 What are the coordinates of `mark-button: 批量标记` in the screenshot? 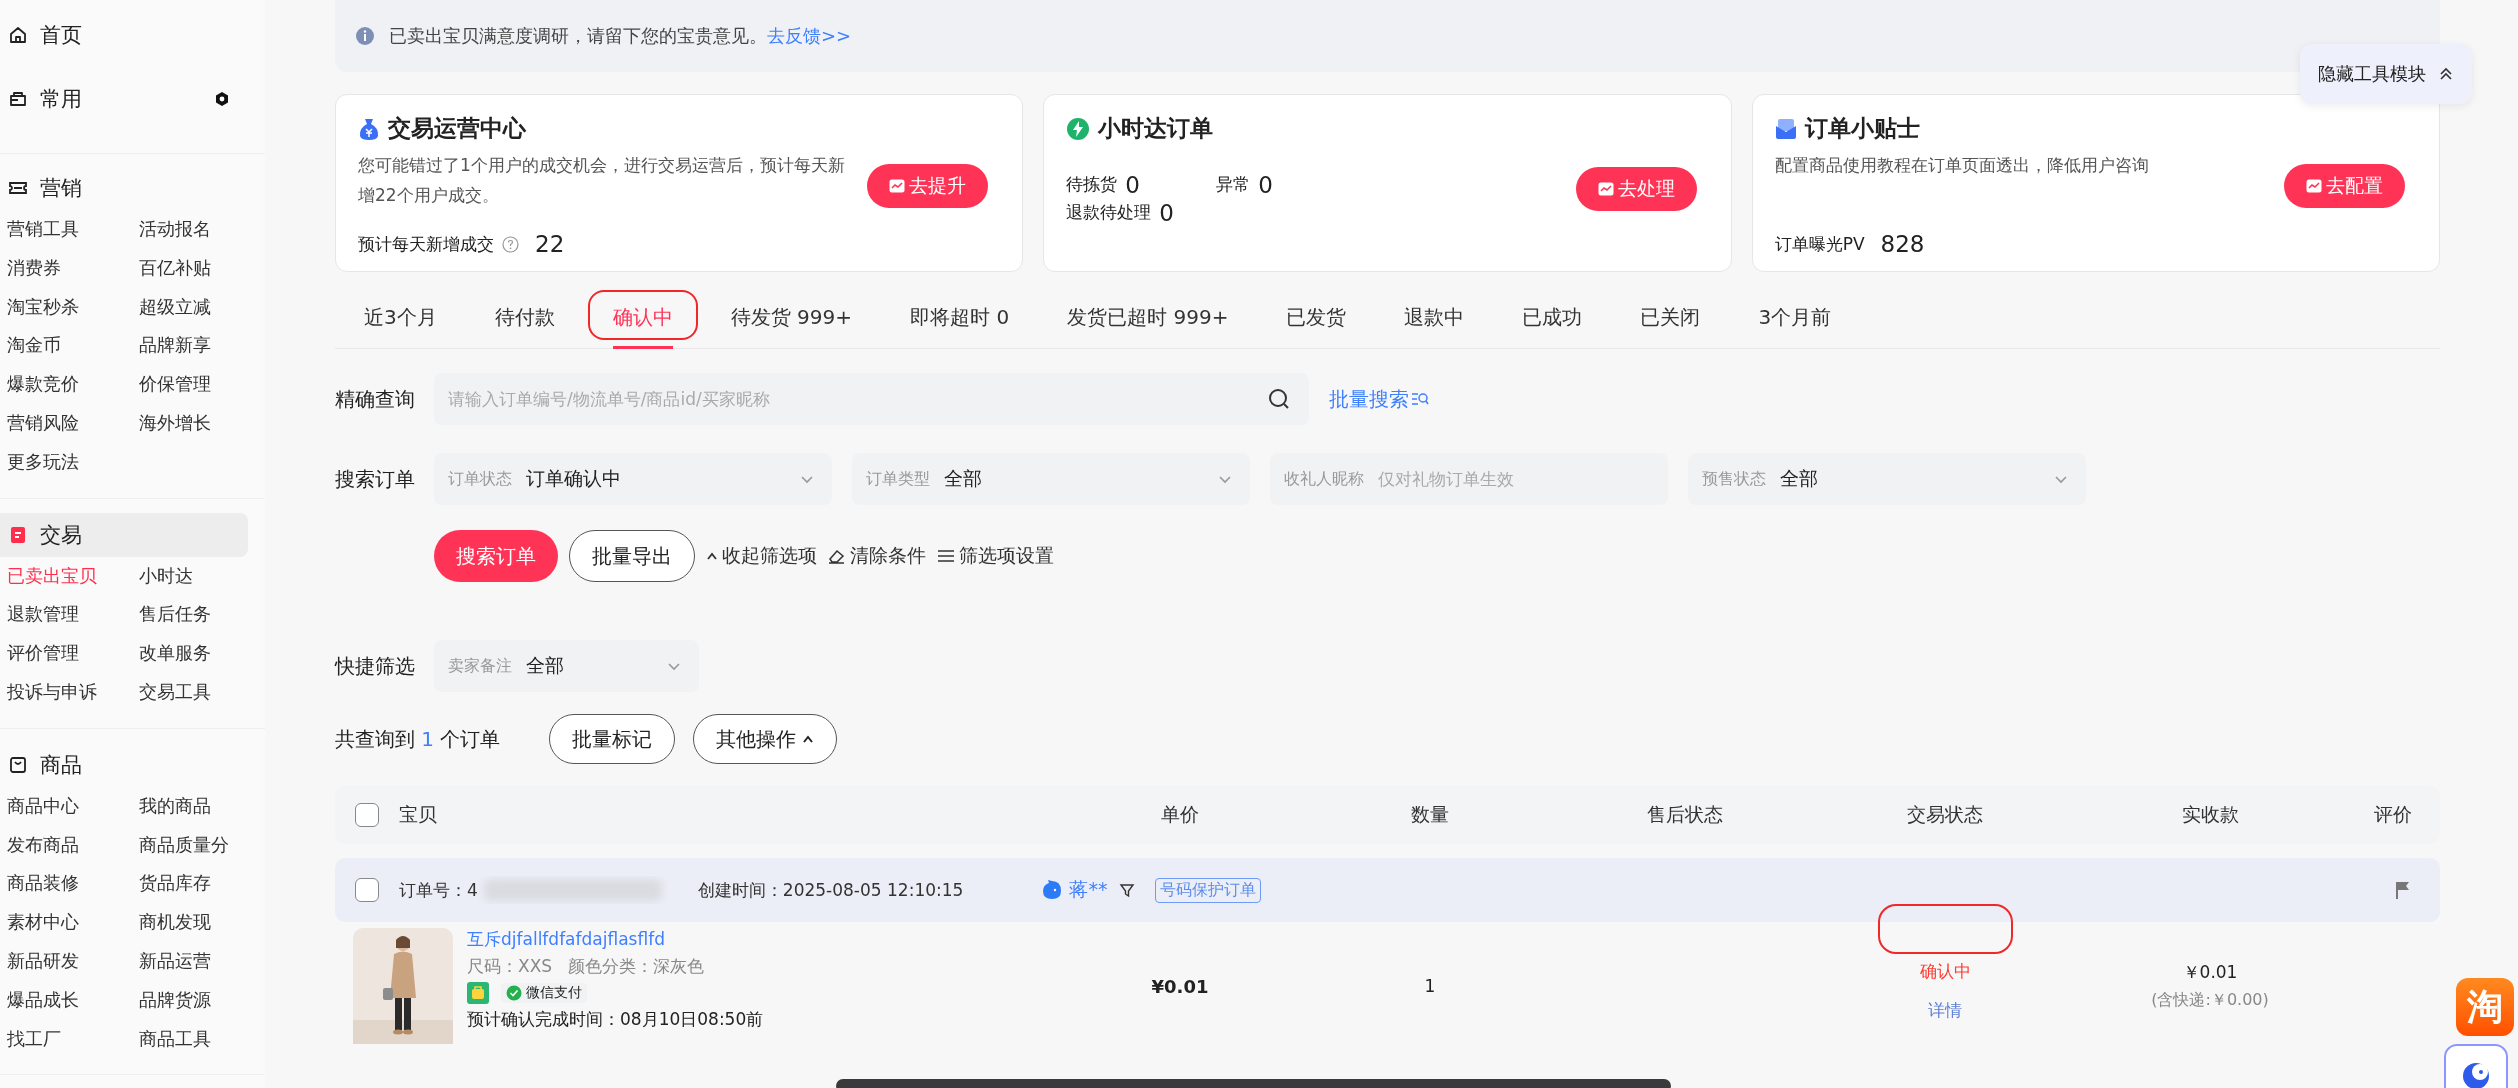 It's located at (612, 739).